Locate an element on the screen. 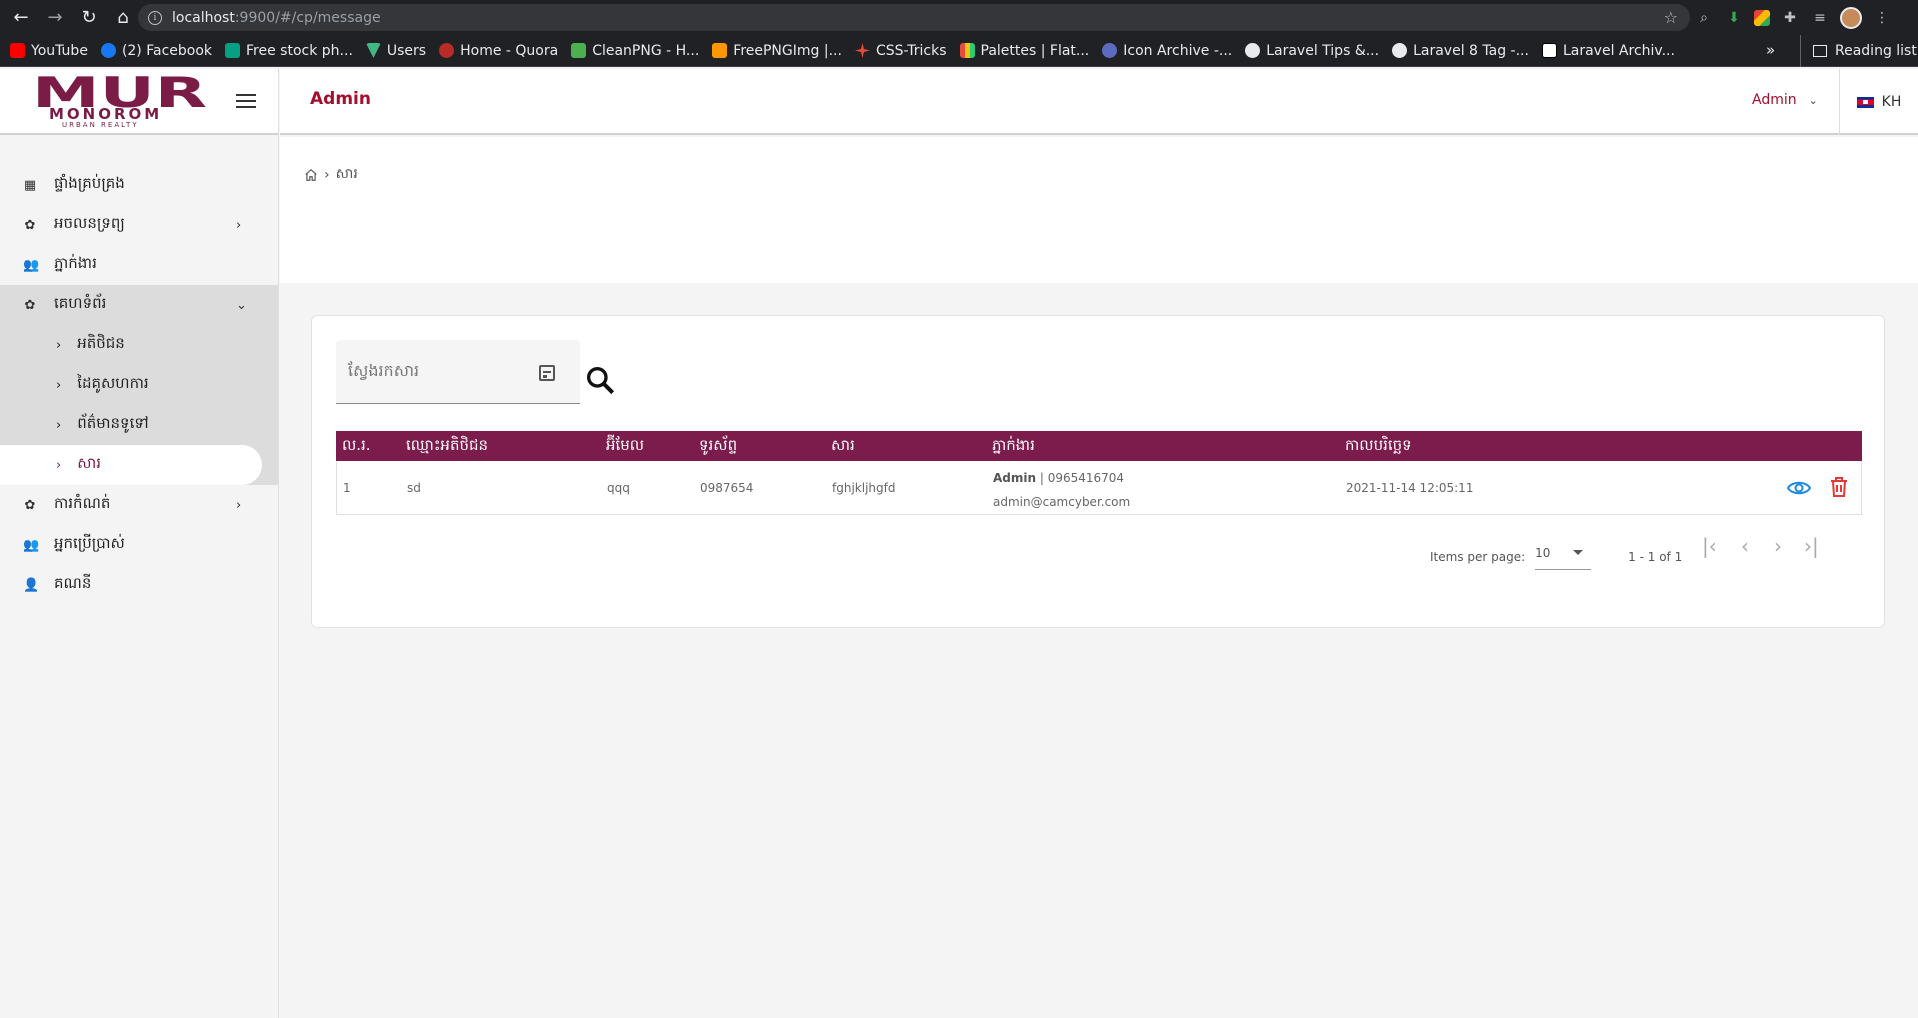 This screenshot has width=1918, height=1018. home-icon: ⌂ is located at coordinates (123, 18).